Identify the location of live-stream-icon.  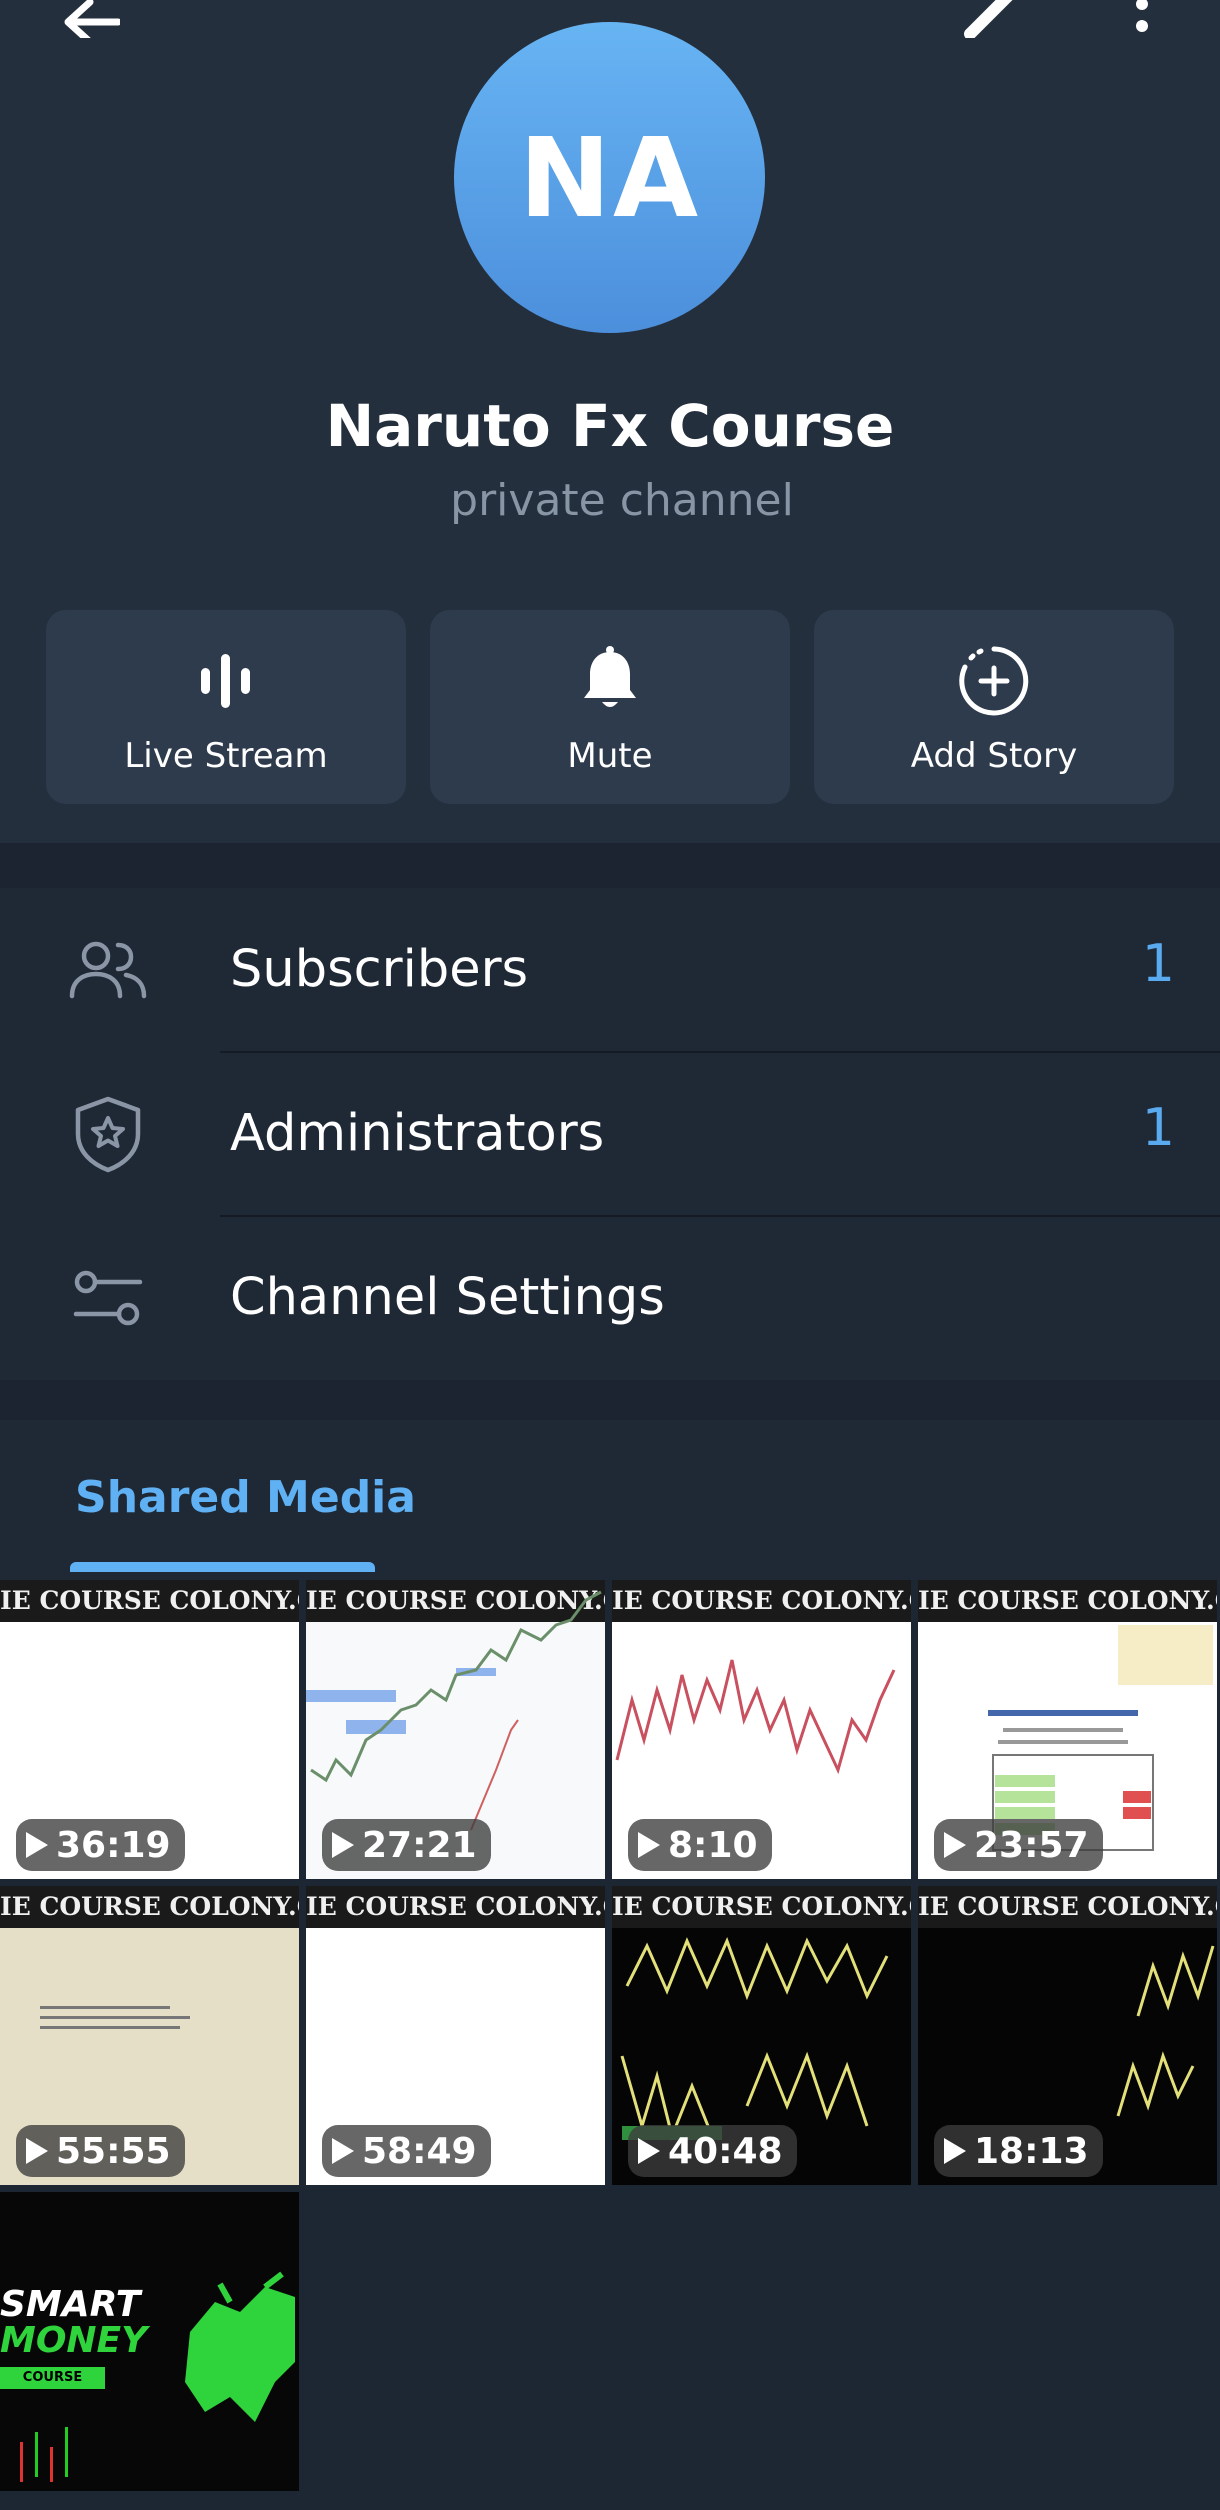
(225, 681).